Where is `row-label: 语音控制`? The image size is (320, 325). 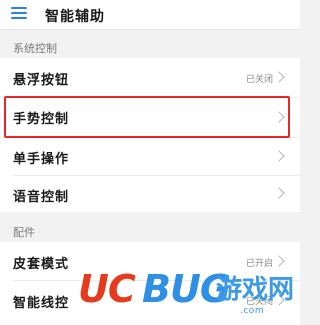 row-label: 语音控制 is located at coordinates (41, 197).